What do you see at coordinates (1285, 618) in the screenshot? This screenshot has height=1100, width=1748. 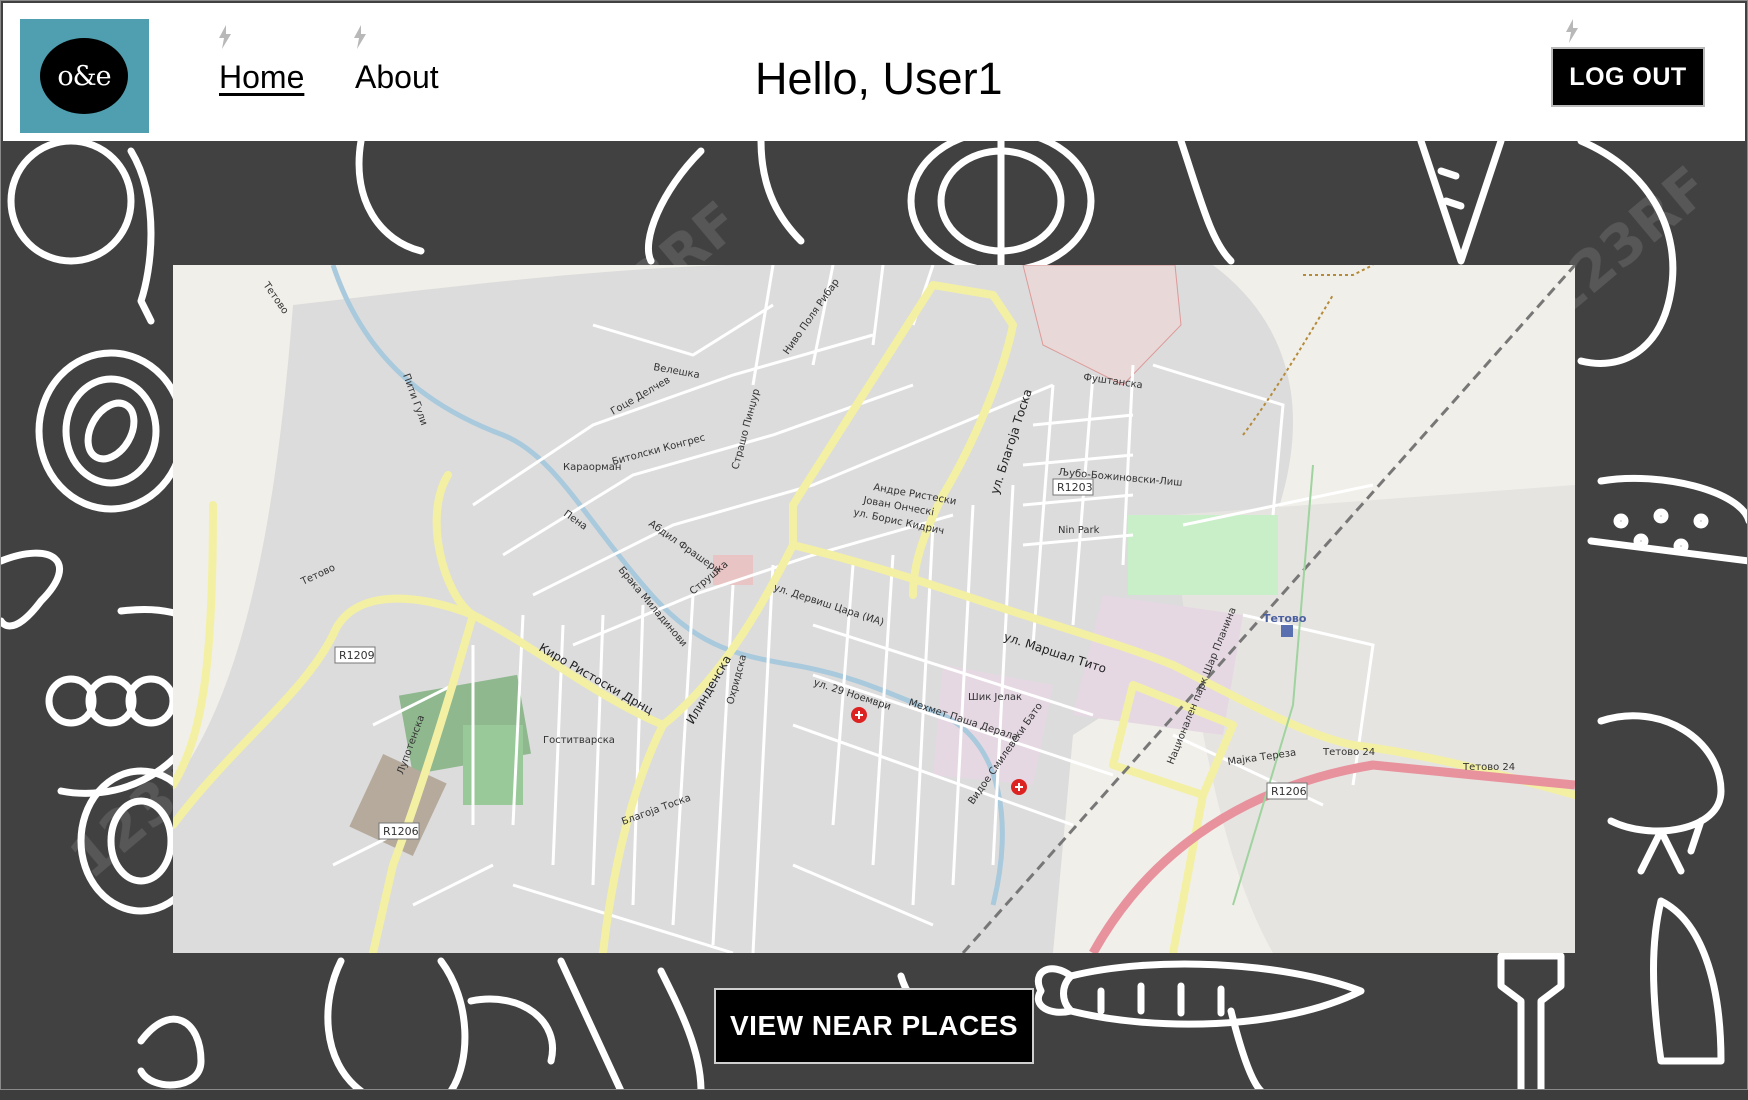 I see `station-label: Тетово` at bounding box center [1285, 618].